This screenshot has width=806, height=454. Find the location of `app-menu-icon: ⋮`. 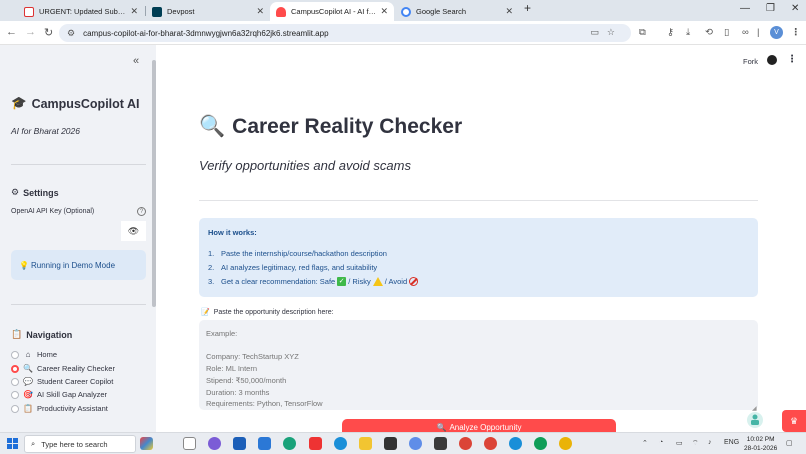

app-menu-icon: ⋮ is located at coordinates (792, 59).